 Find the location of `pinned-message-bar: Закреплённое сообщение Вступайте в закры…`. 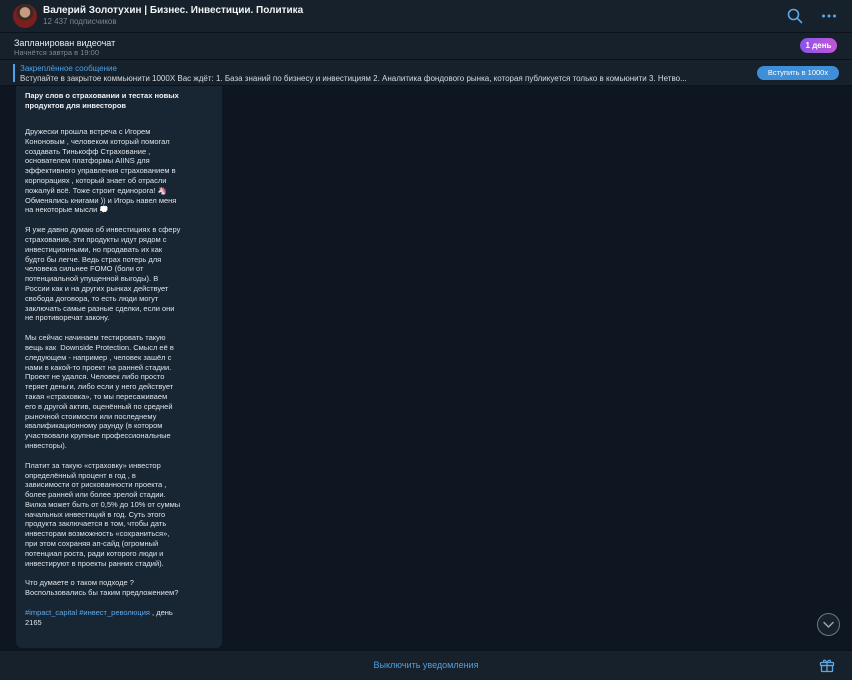

pinned-message-bar: Закреплённое сообщение Вступайте в закры… is located at coordinates (426, 73).